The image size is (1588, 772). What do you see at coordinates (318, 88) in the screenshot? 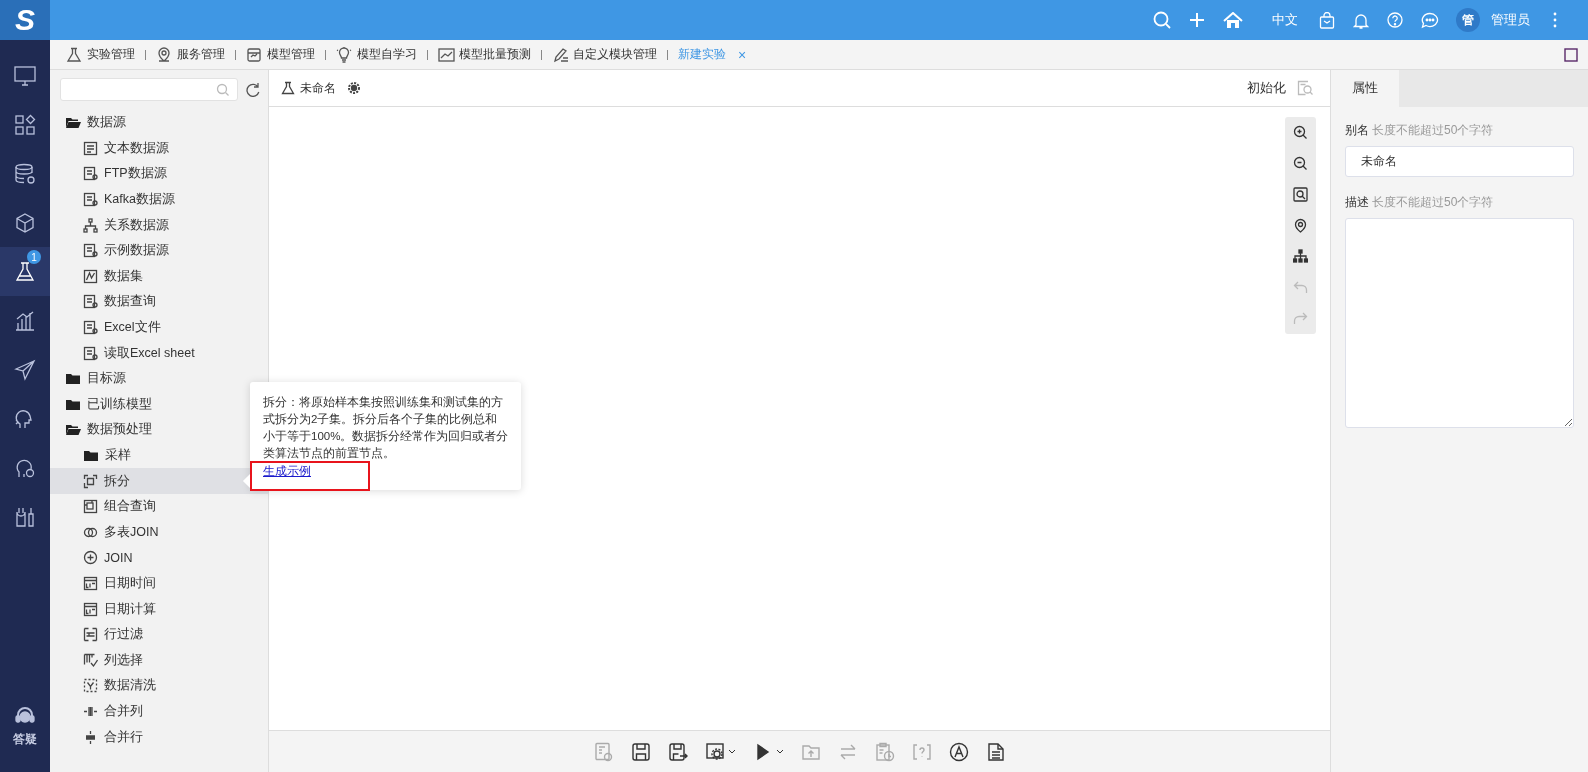
I see `experiment-title: 未命名` at bounding box center [318, 88].